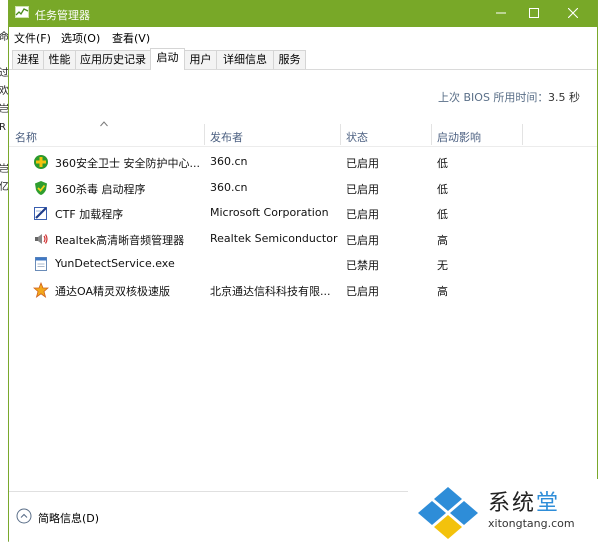 Image resolution: width=600 pixels, height=545 pixels. I want to click on startup-item-name: Realtek高清晰音频管理器, so click(120, 240).